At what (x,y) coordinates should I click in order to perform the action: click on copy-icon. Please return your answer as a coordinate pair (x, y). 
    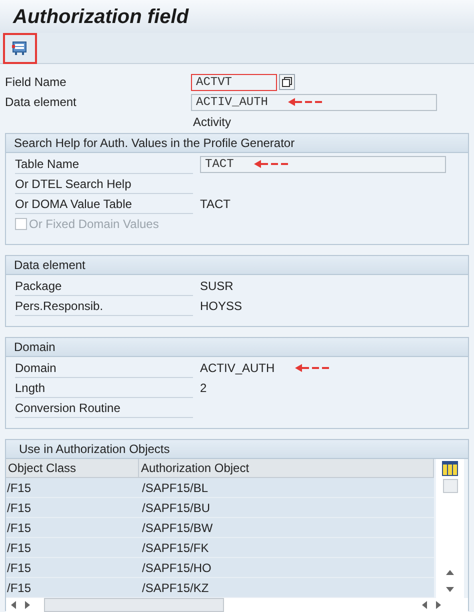
    Looking at the image, I should click on (287, 82).